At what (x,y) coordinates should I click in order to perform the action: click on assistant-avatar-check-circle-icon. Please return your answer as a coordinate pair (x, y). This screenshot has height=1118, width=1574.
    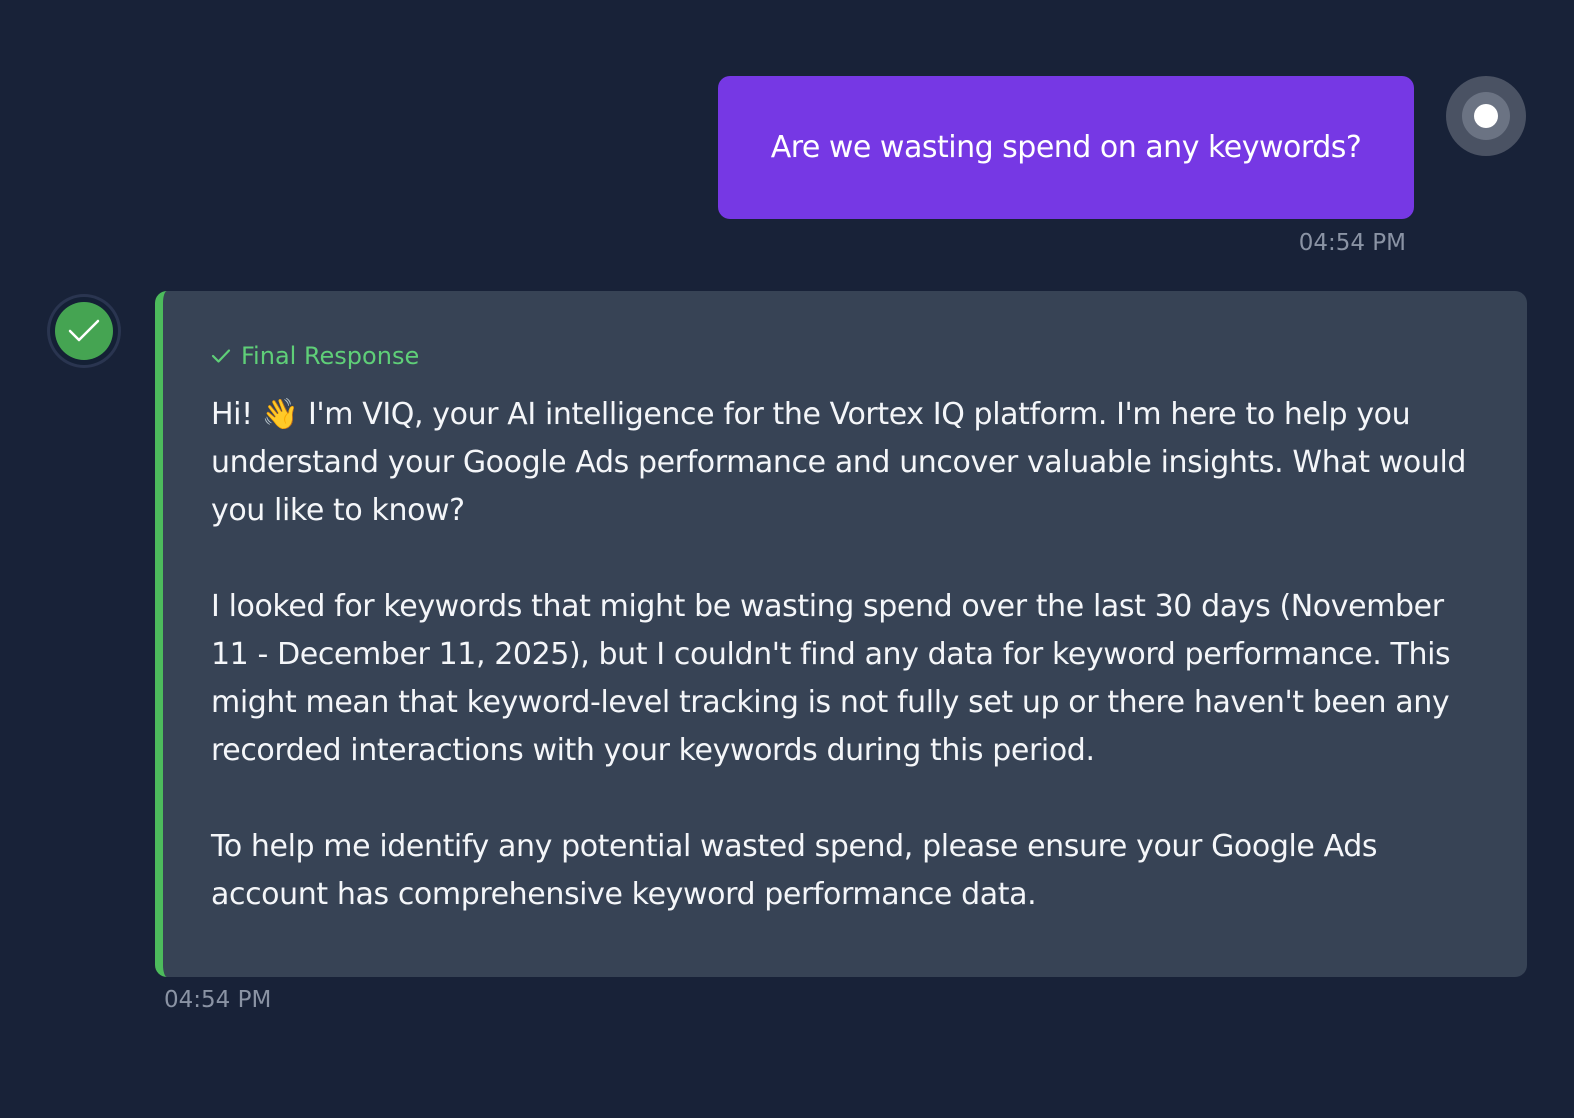
    Looking at the image, I should click on (84, 331).